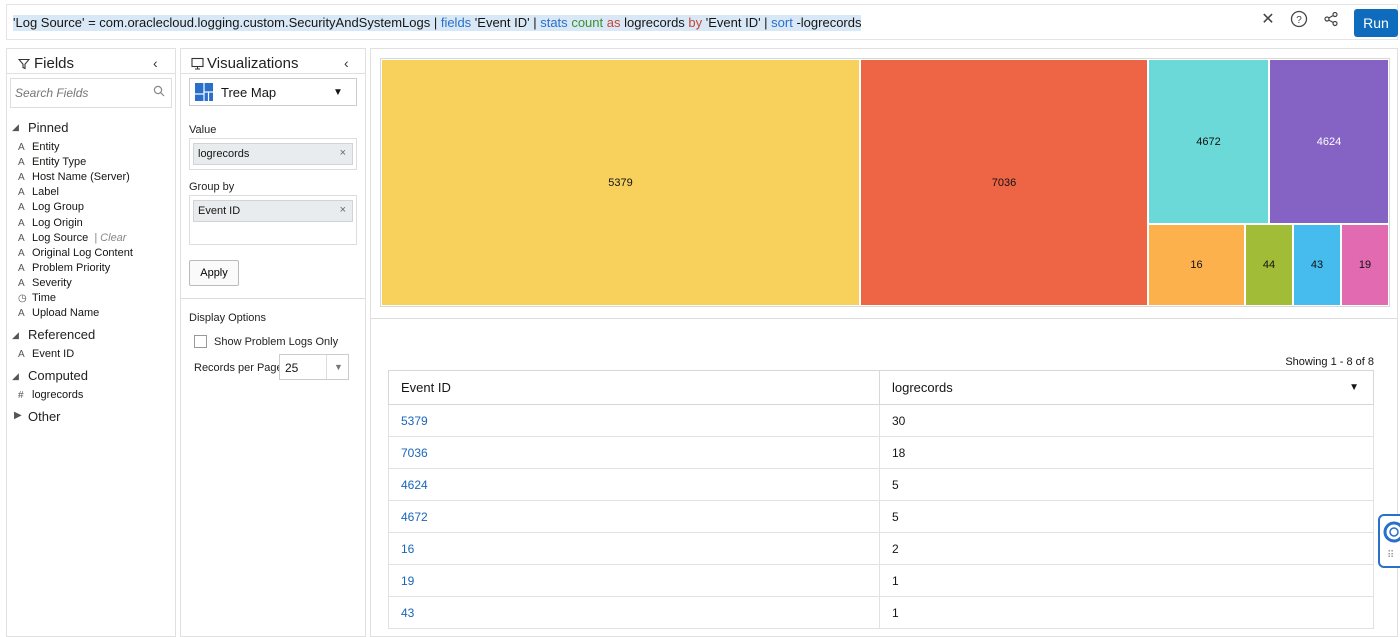  Describe the element at coordinates (1391, 555) in the screenshot. I see `drag-handle-icon: ⠿` at that location.